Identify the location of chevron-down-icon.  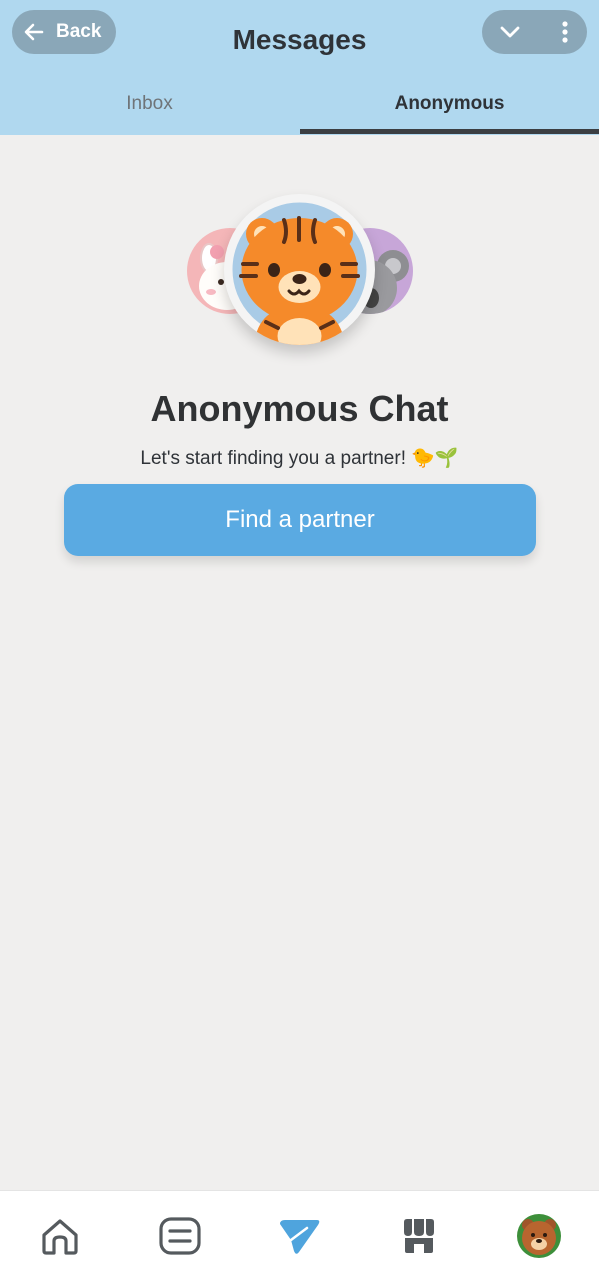
(510, 32).